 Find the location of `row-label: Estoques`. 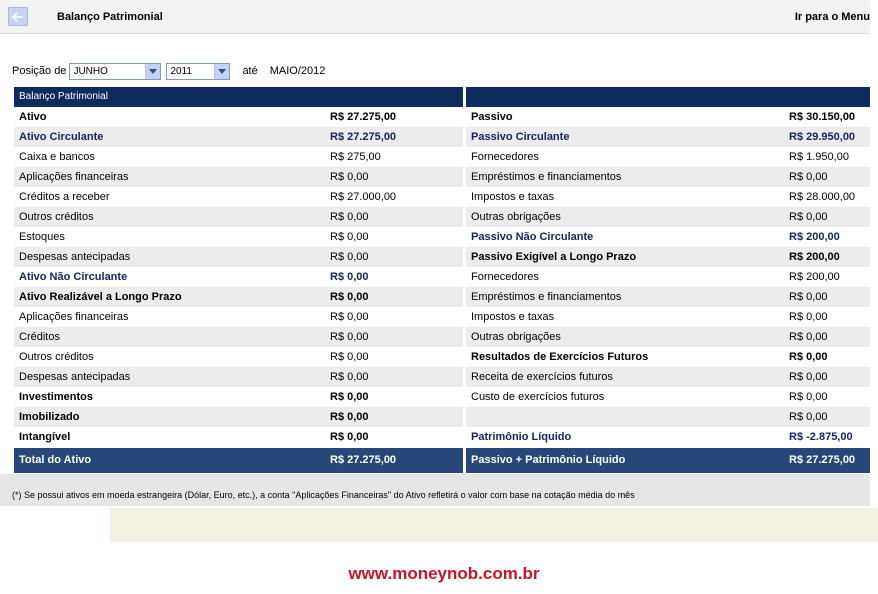

row-label: Estoques is located at coordinates (42, 237).